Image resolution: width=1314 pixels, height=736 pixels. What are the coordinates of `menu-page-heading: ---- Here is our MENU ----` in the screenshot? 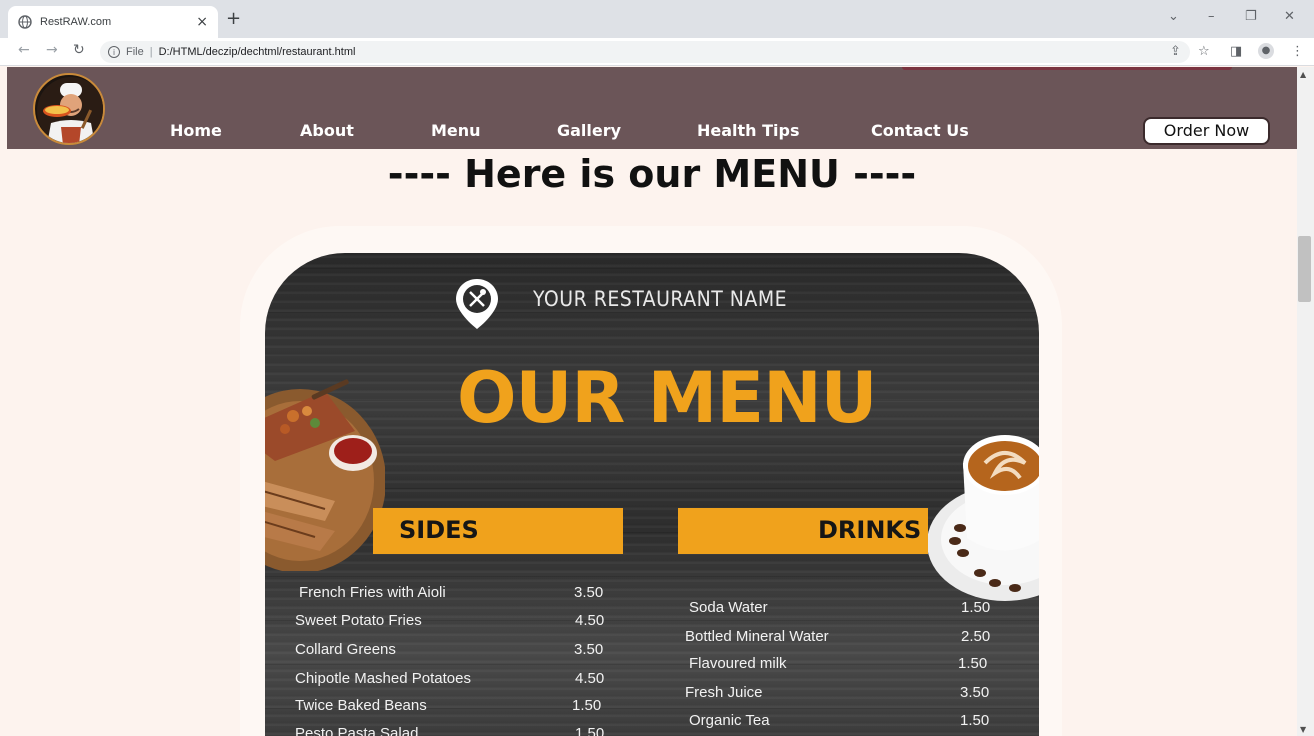 It's located at (652, 174).